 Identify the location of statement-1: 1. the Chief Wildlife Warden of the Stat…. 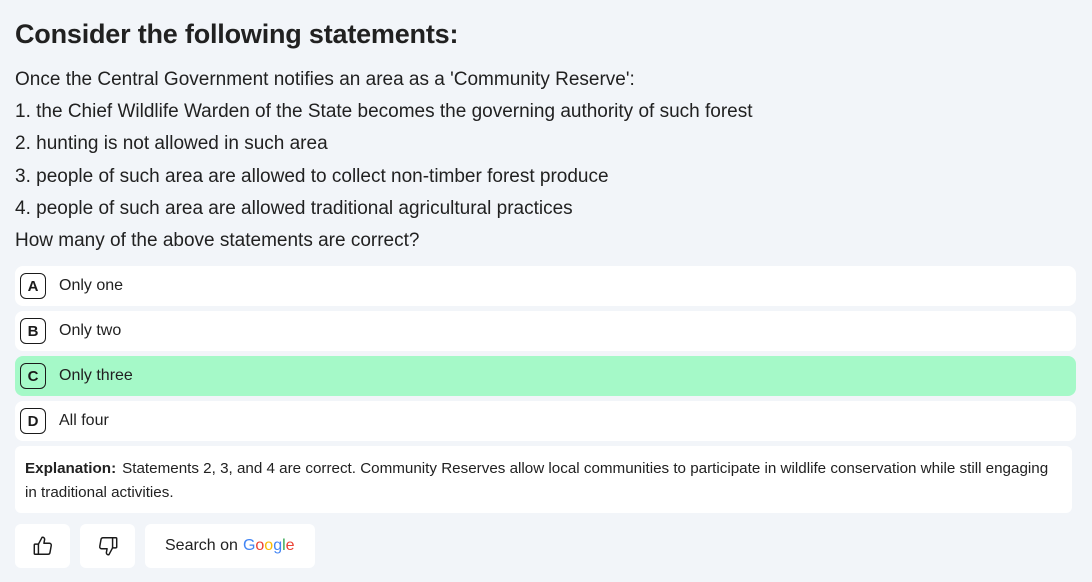
(384, 112).